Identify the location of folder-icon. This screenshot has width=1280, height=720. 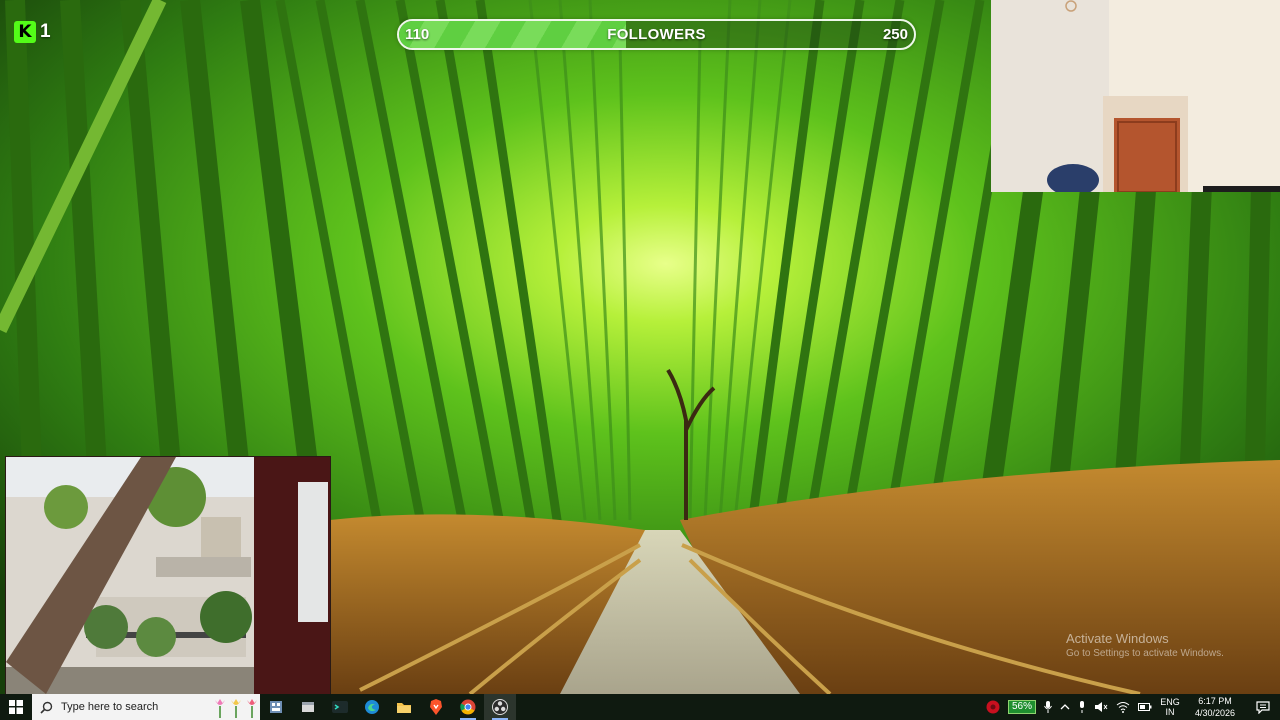
(404, 707).